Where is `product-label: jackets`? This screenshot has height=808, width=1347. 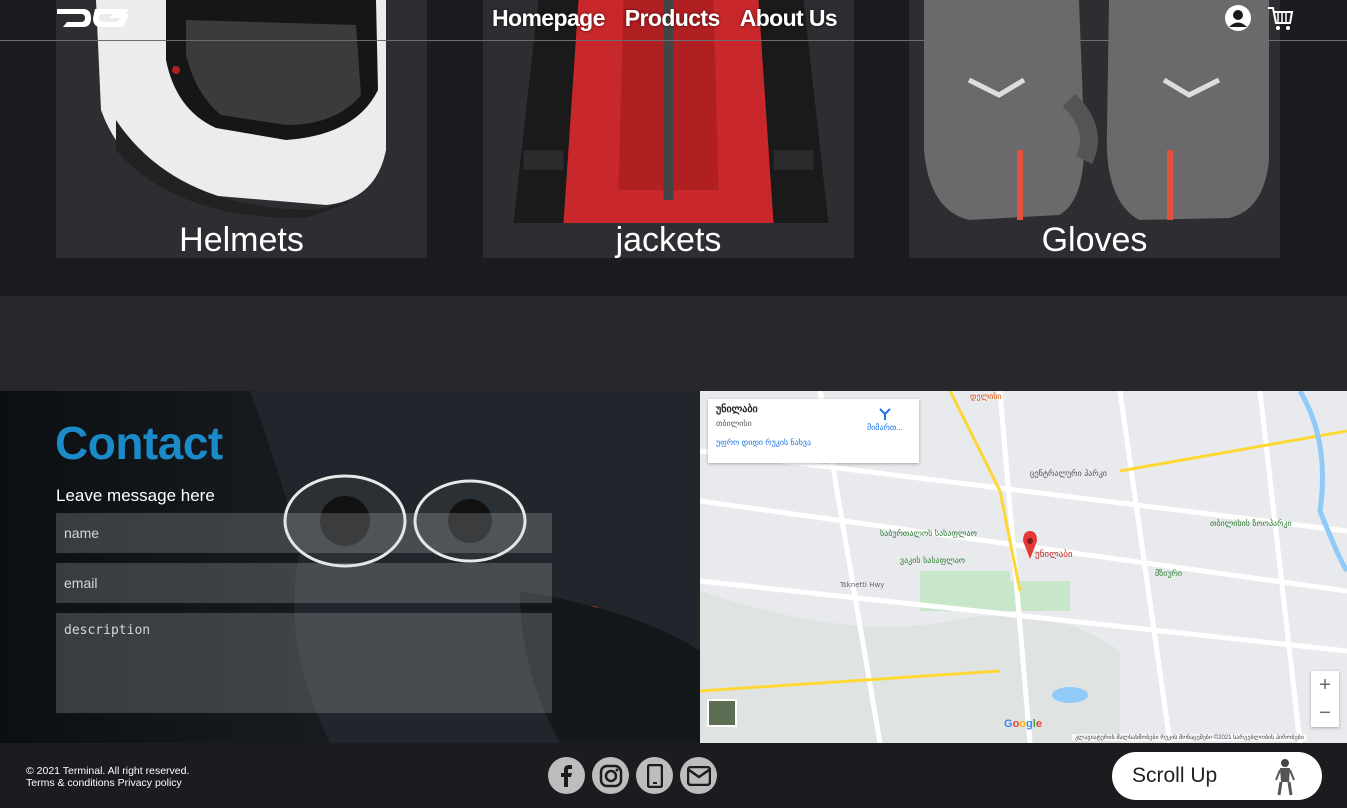
product-label: jackets is located at coordinates (668, 239).